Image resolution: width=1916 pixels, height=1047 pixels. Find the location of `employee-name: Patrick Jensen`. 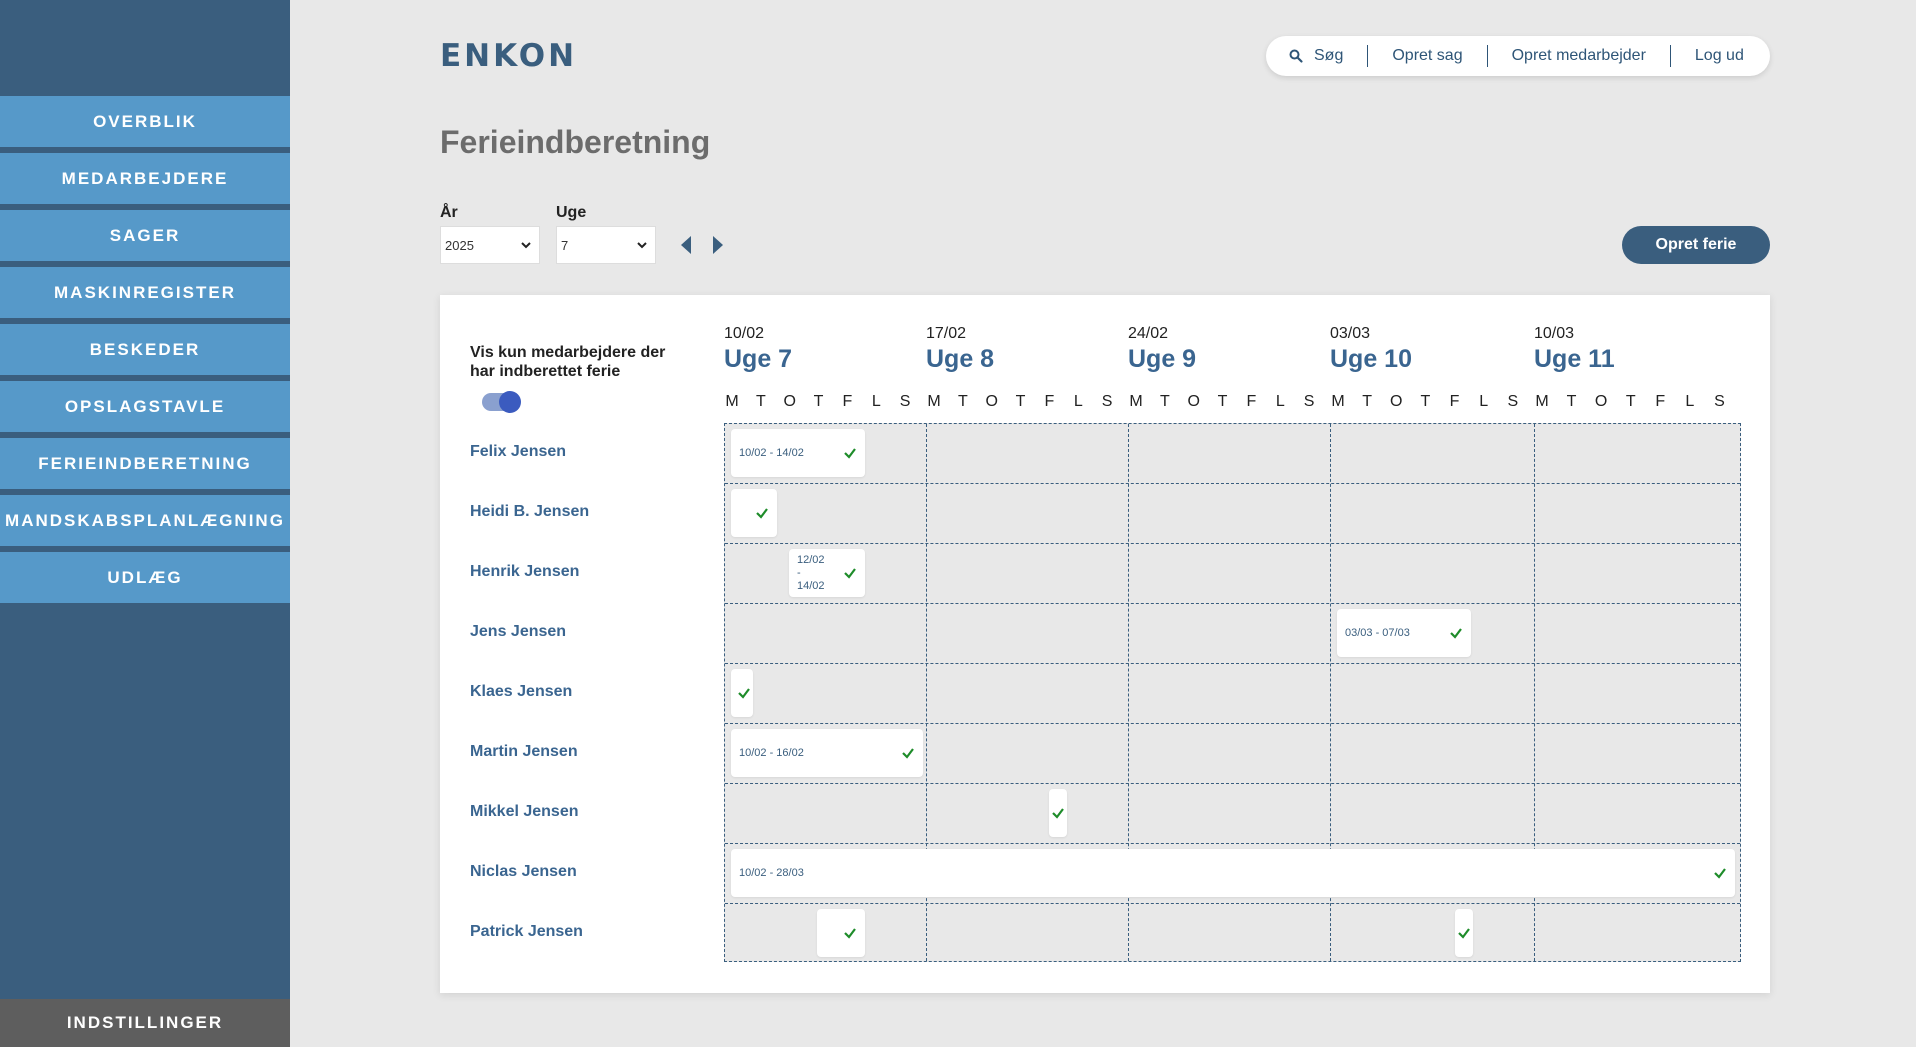

employee-name: Patrick Jensen is located at coordinates (526, 932).